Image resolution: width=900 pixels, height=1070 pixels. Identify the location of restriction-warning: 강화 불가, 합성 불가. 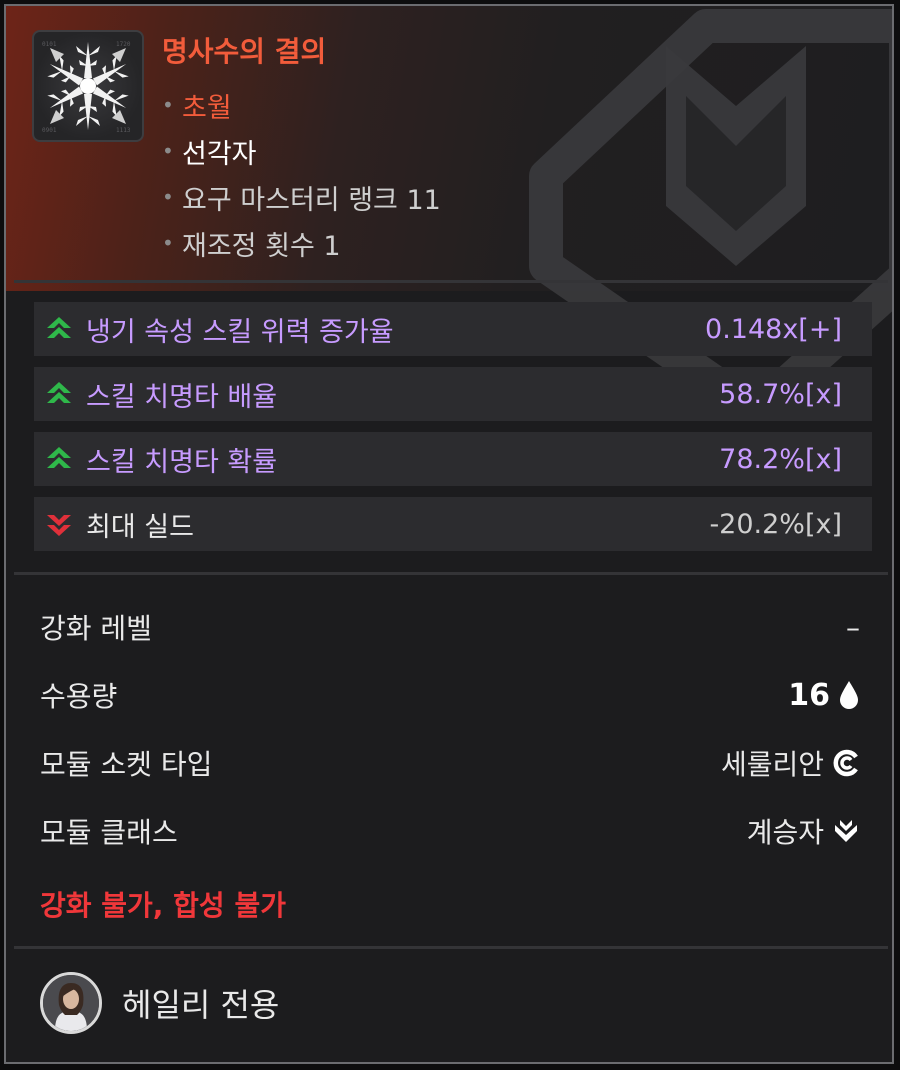
(163, 905).